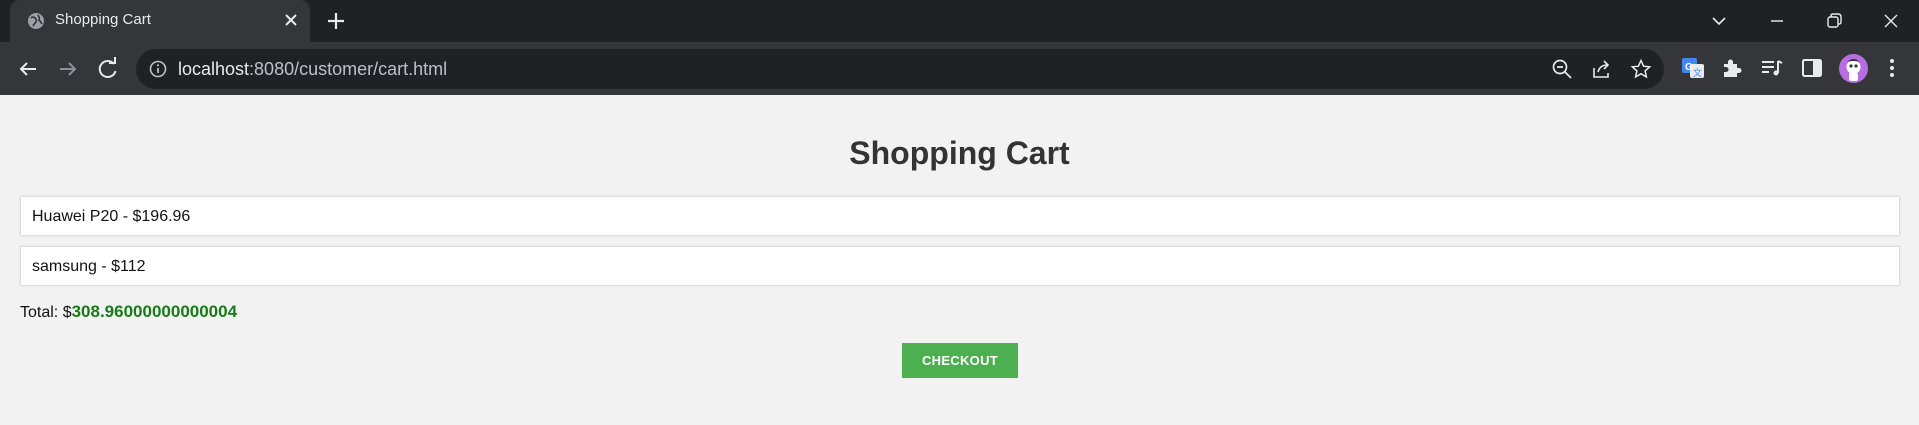  Describe the element at coordinates (900, 69) in the screenshot. I see `address-bar: localhost:8080/customer/cart.html` at that location.